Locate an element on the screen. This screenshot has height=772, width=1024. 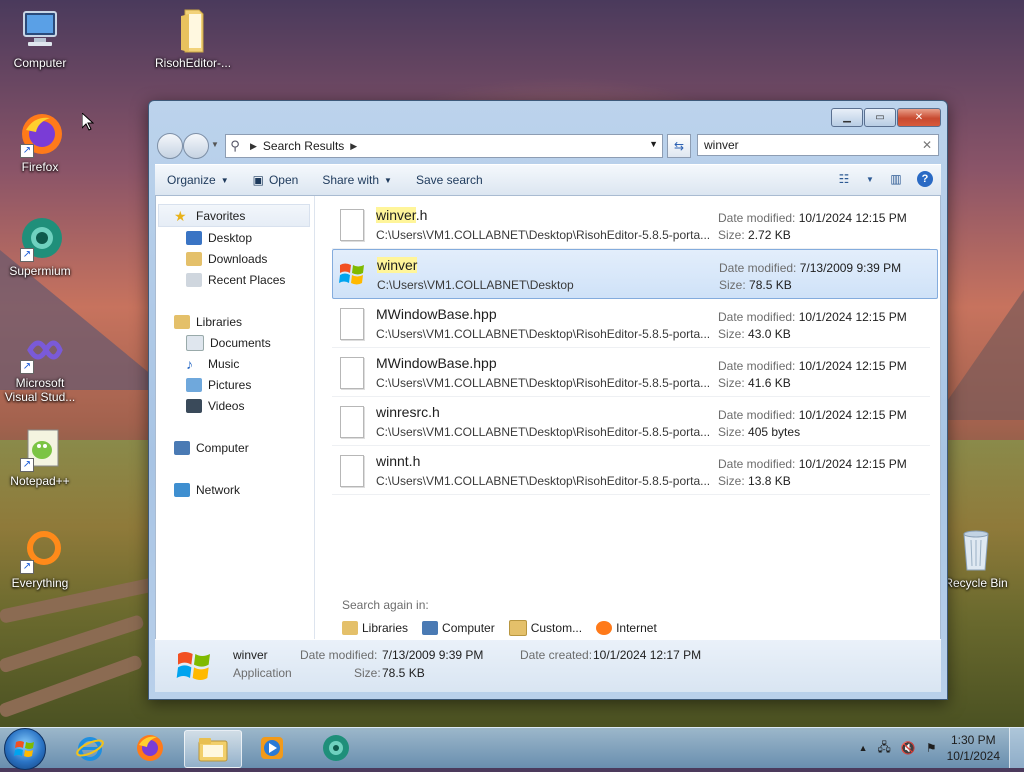
search-hit-highlight: winver is located at coordinates (397, 265).